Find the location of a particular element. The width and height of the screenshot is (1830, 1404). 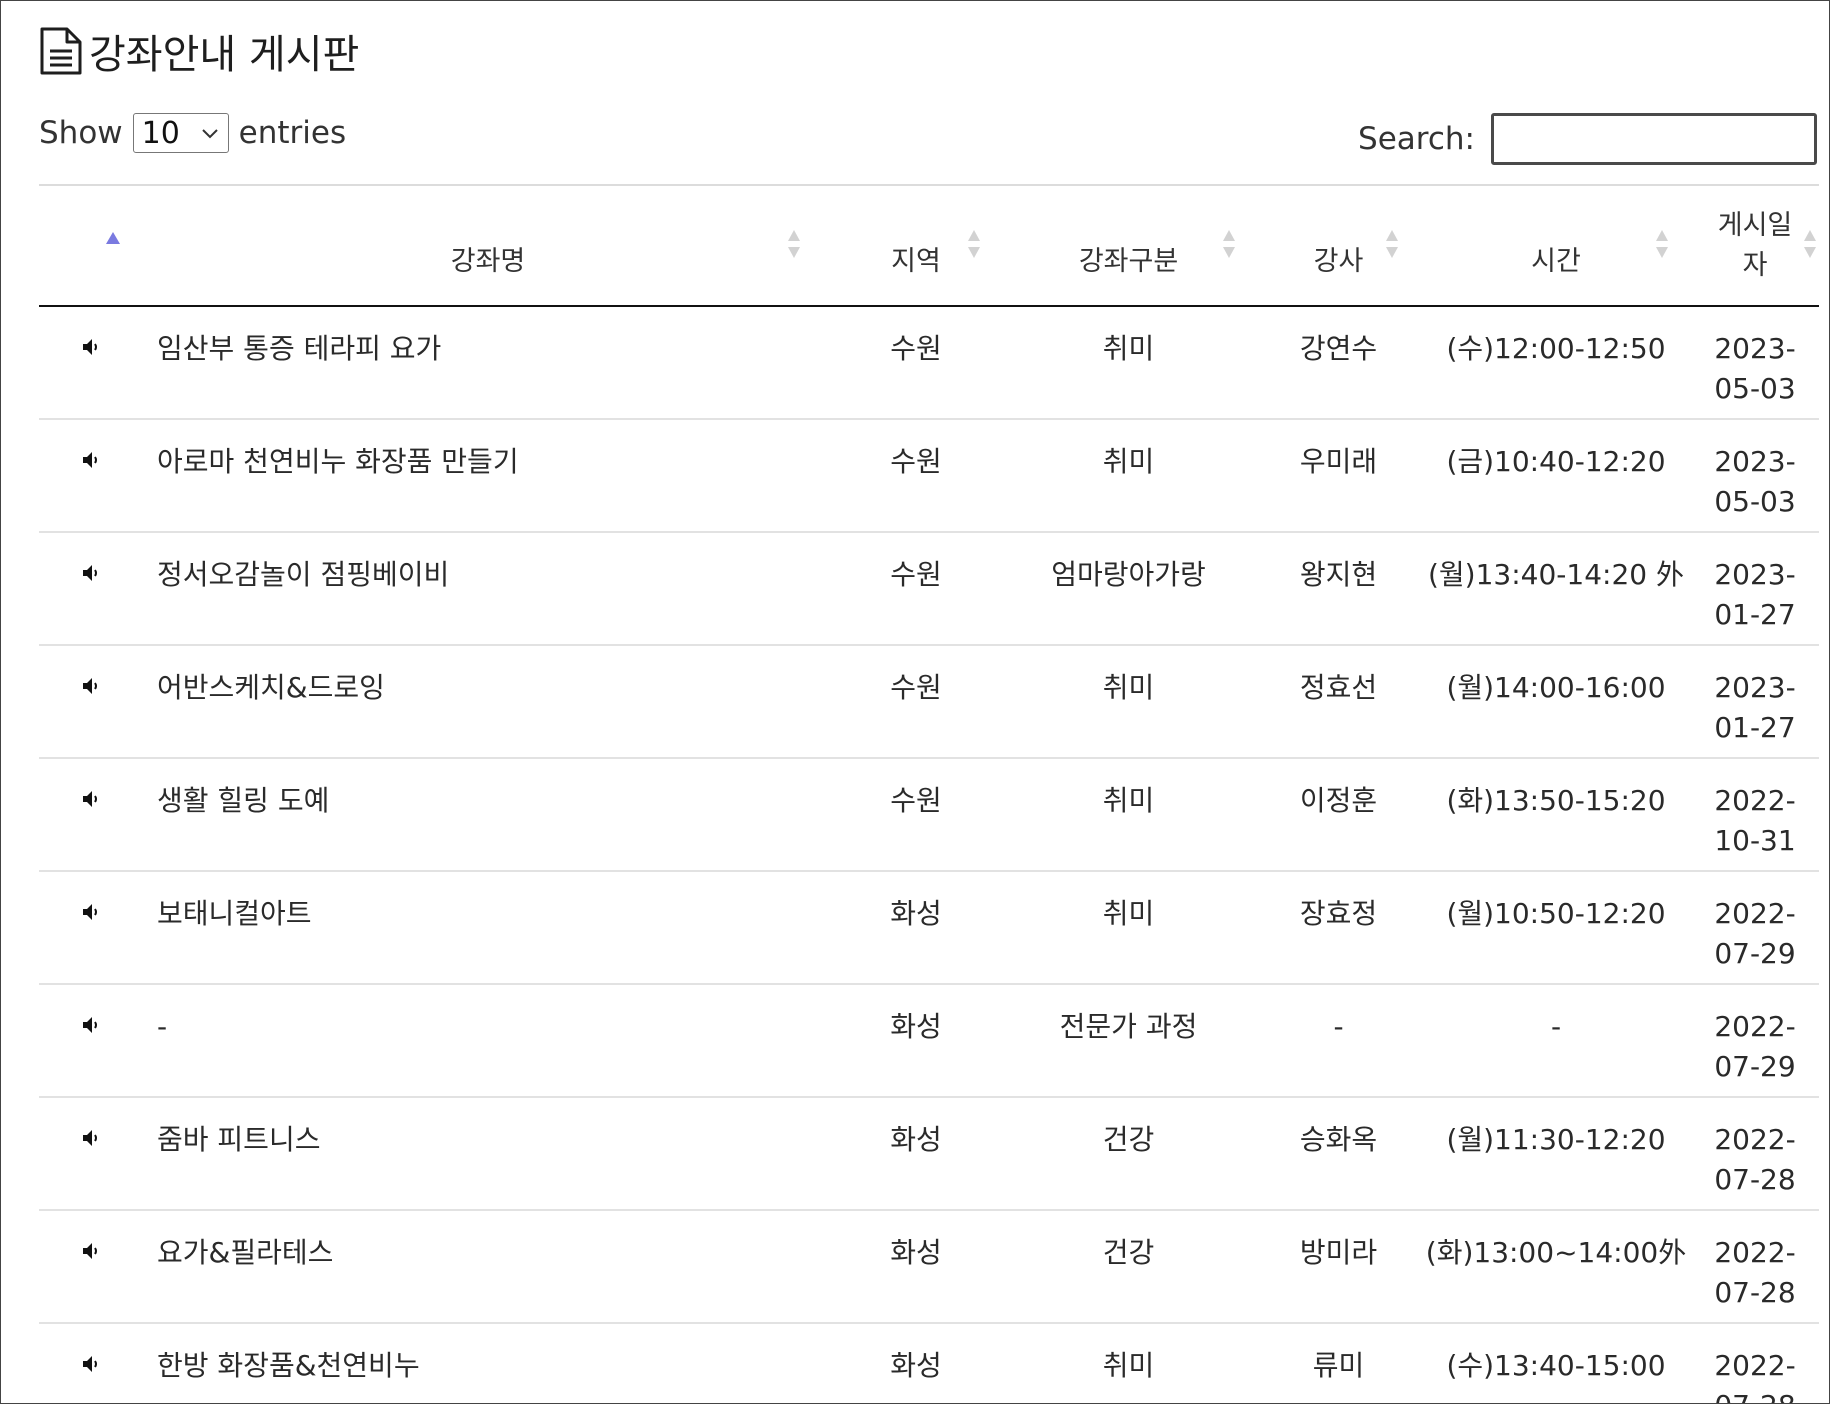

lecture-time: (수)12:00-12:50 is located at coordinates (1556, 348).